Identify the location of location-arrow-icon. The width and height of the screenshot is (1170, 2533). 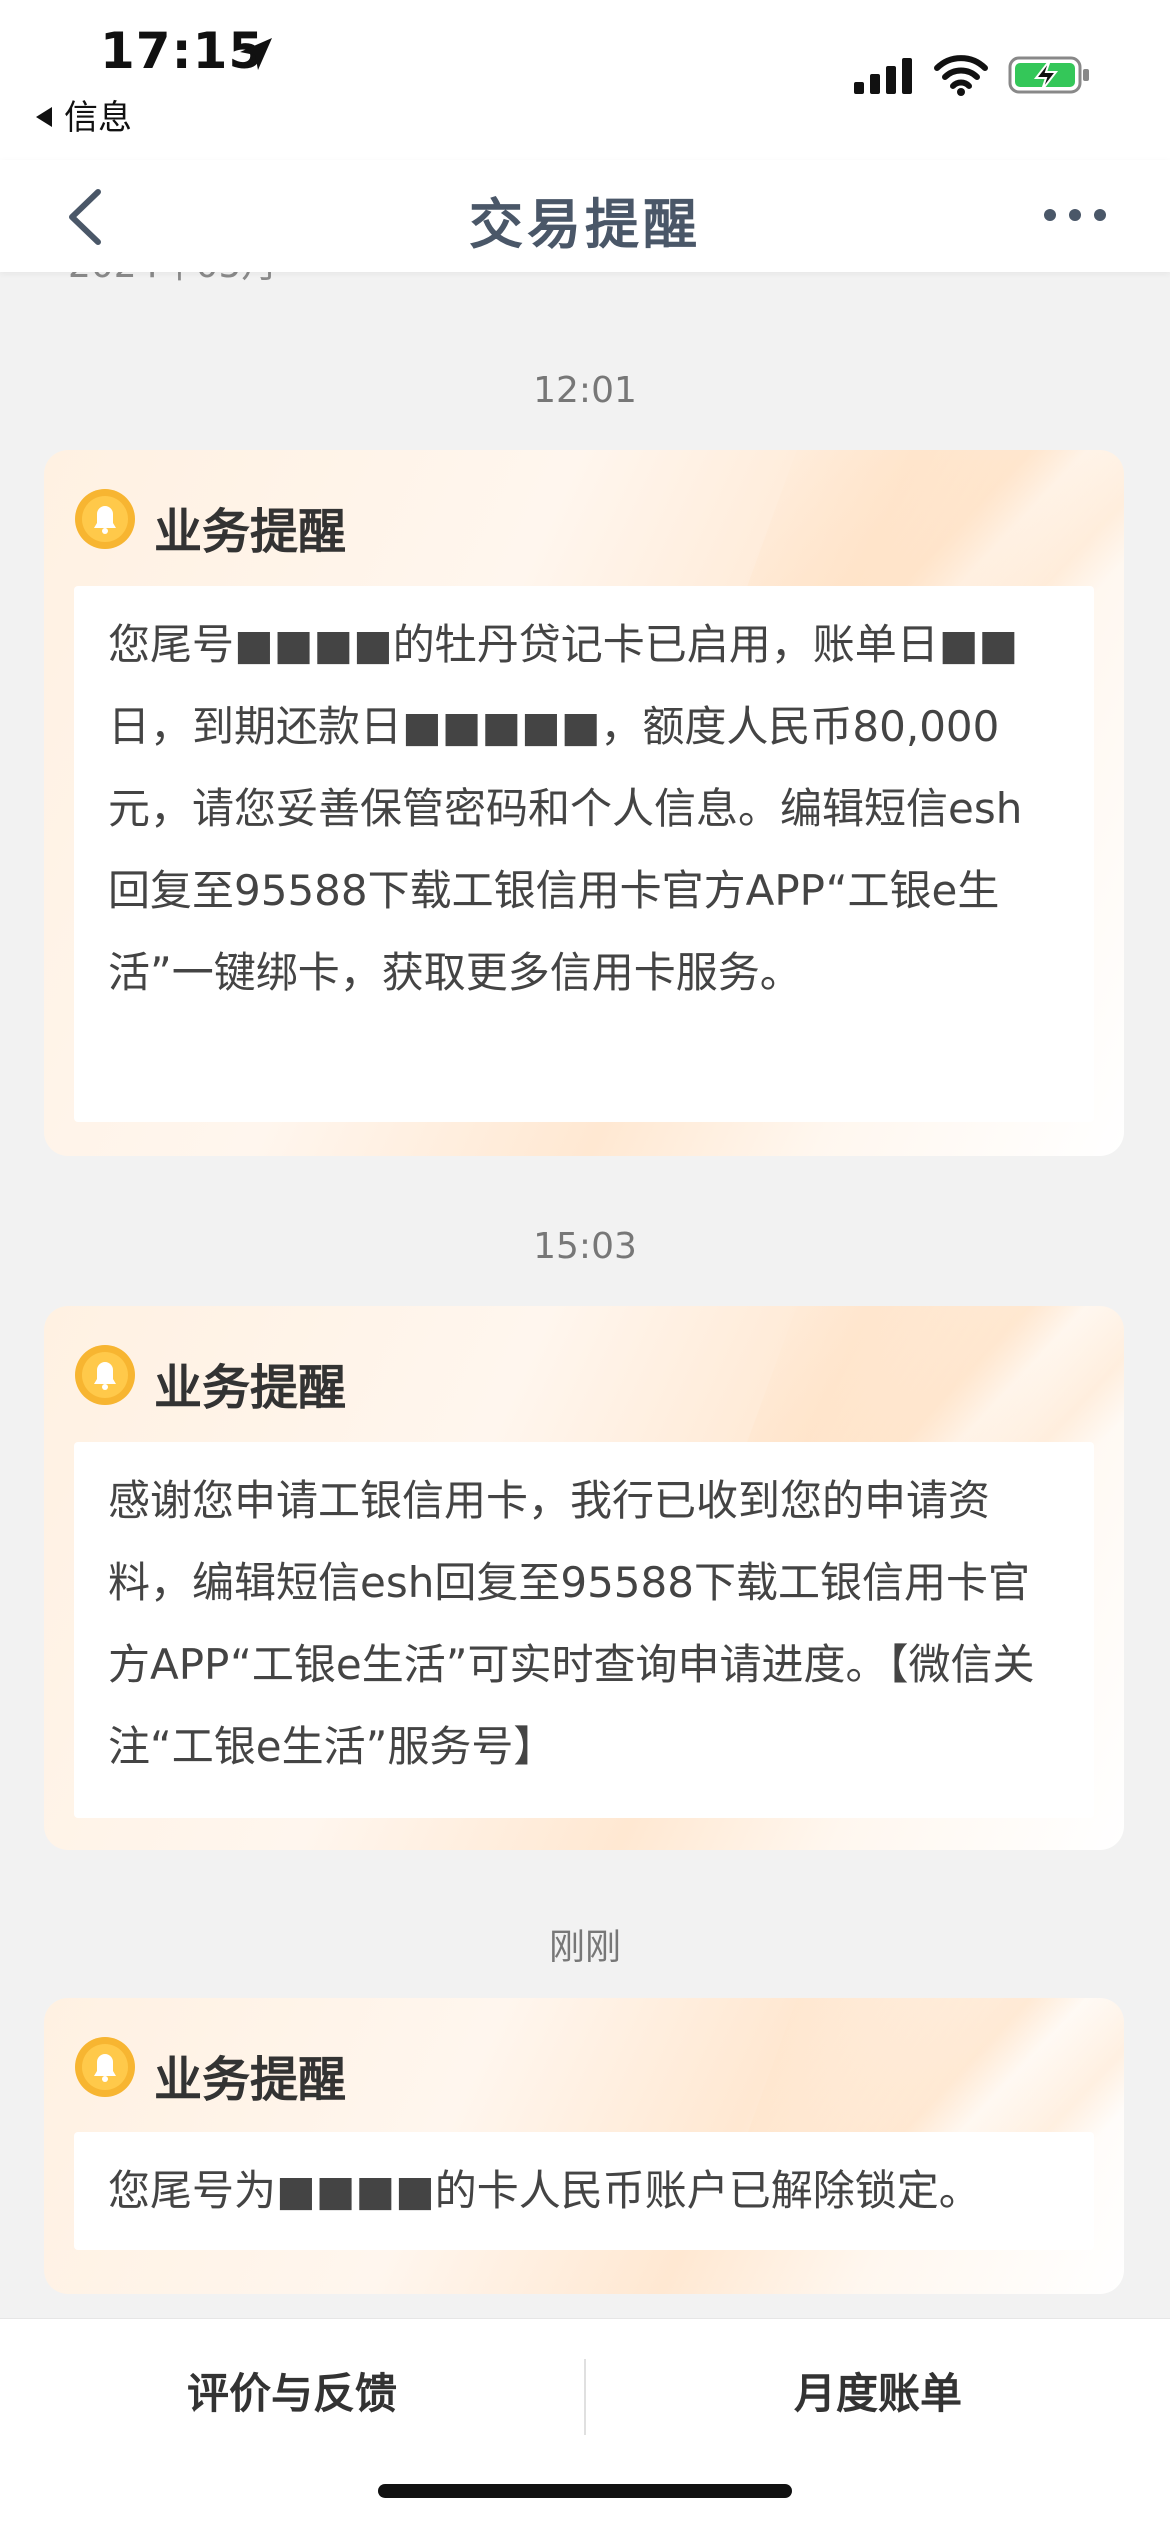
(256, 54).